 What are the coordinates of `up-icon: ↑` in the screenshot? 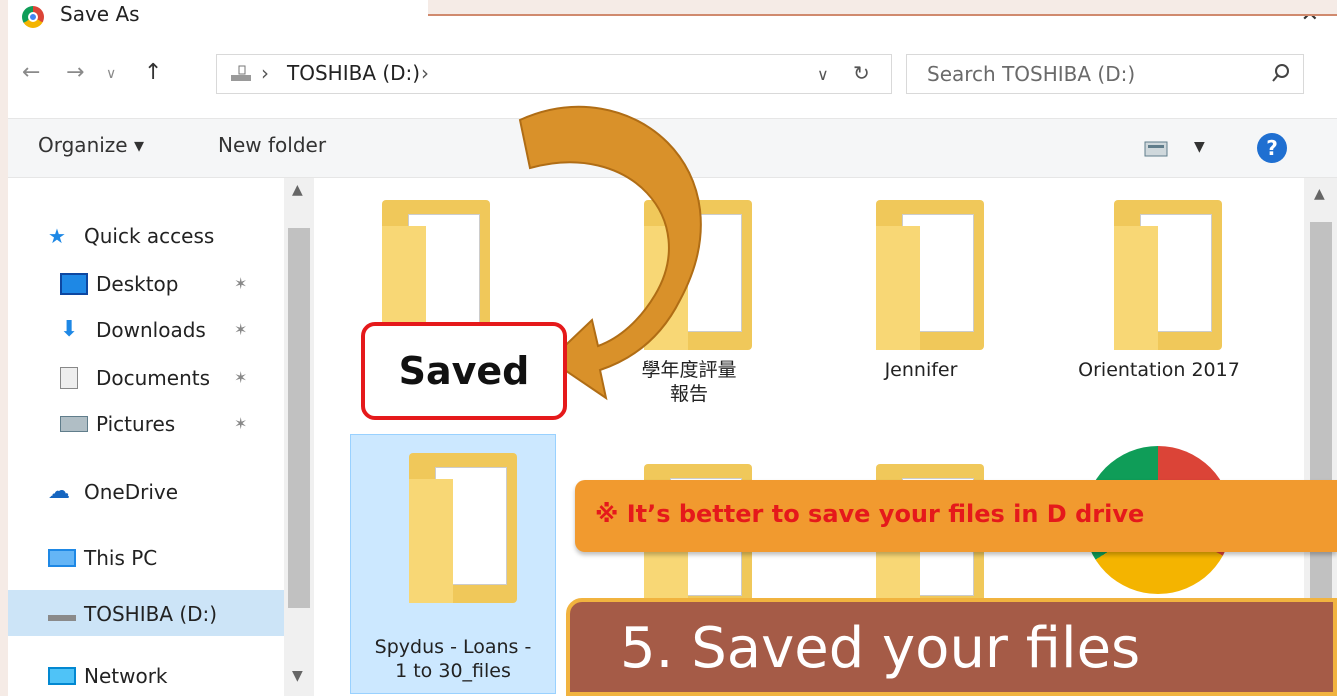 It's located at (153, 72).